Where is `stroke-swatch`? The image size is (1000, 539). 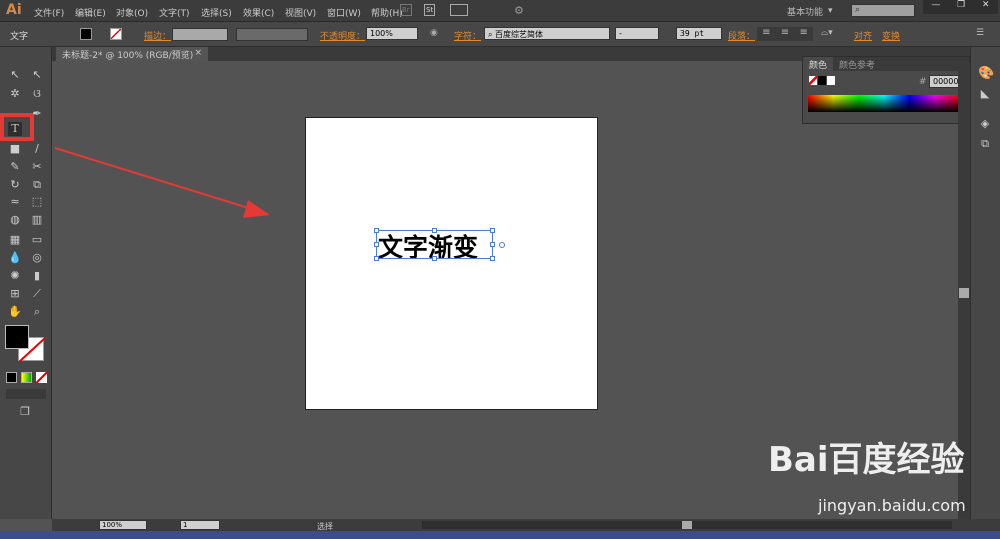 stroke-swatch is located at coordinates (116, 34).